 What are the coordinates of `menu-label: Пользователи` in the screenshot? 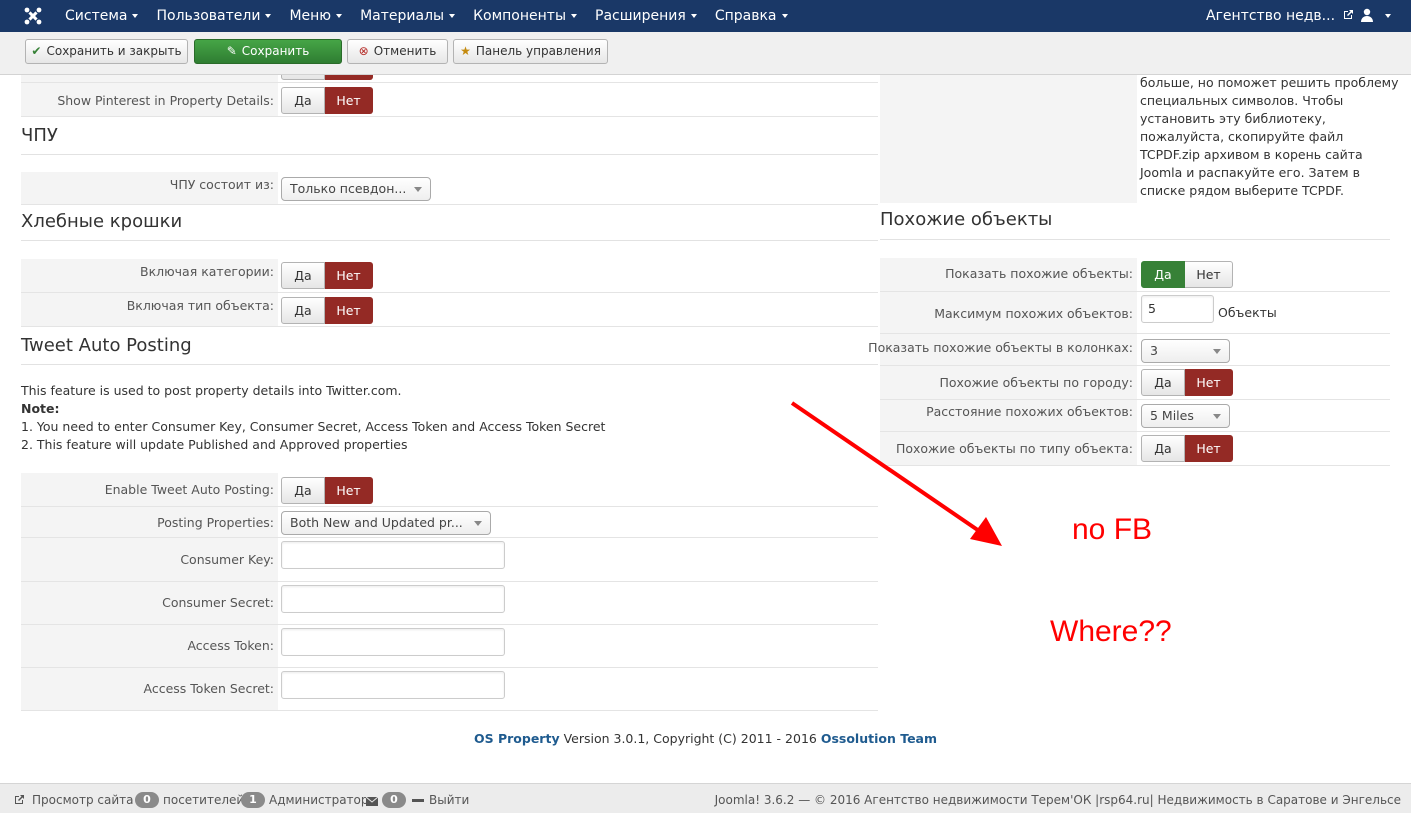 It's located at (208, 16).